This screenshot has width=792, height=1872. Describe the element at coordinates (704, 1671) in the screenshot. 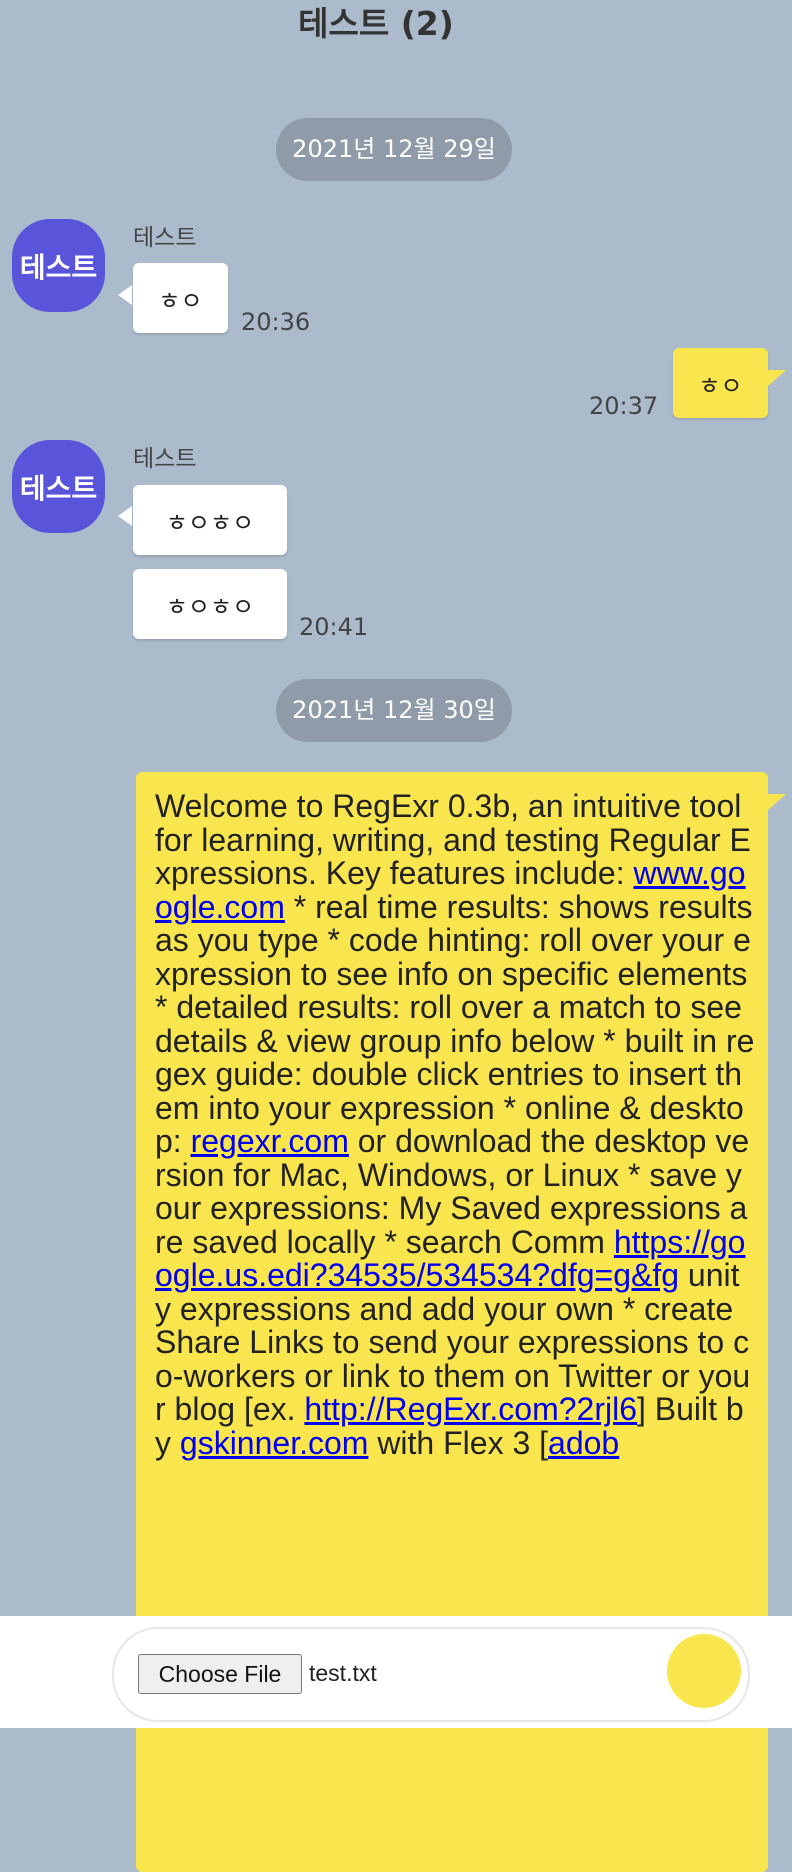

I see `send-button` at that location.